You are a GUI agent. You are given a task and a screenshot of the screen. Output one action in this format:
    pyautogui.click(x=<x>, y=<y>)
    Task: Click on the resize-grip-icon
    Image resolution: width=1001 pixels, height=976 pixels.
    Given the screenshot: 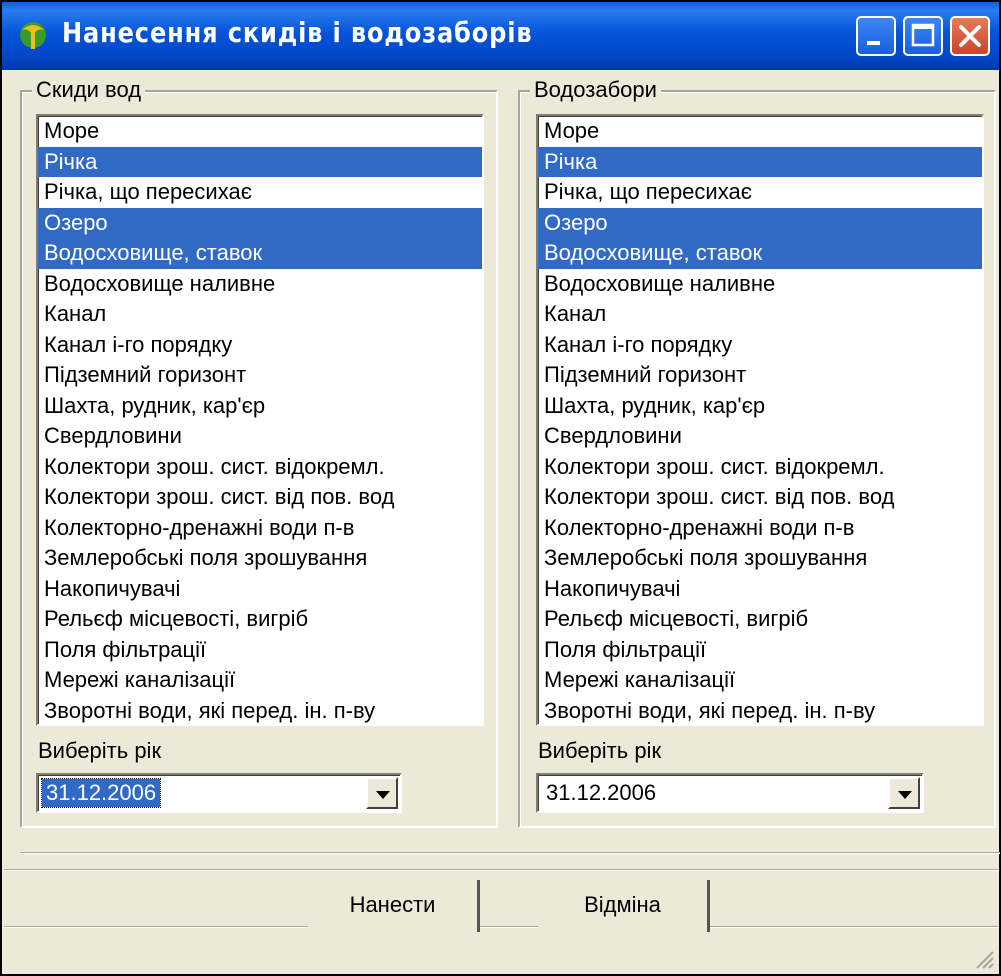 What is the action you would take?
    pyautogui.click(x=983, y=958)
    